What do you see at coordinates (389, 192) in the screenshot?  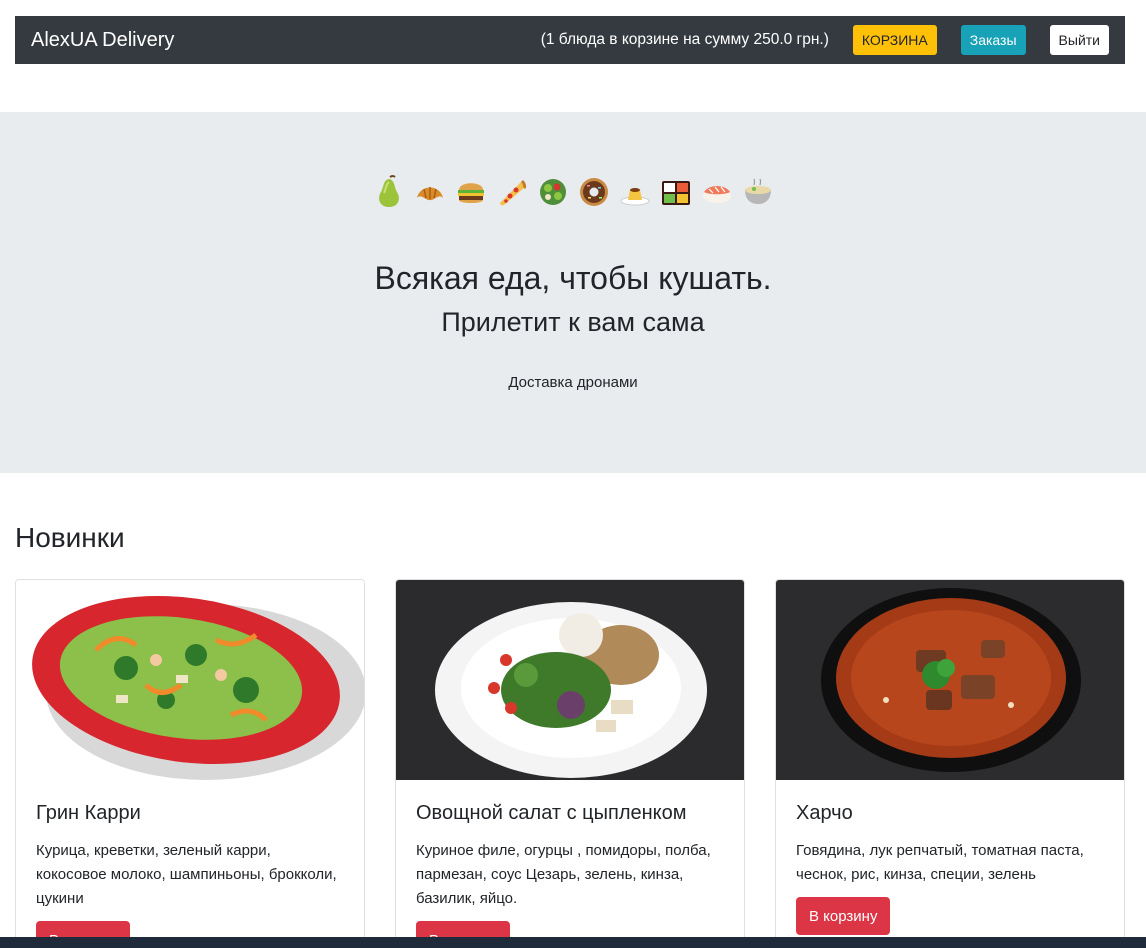 I see `pear-icon` at bounding box center [389, 192].